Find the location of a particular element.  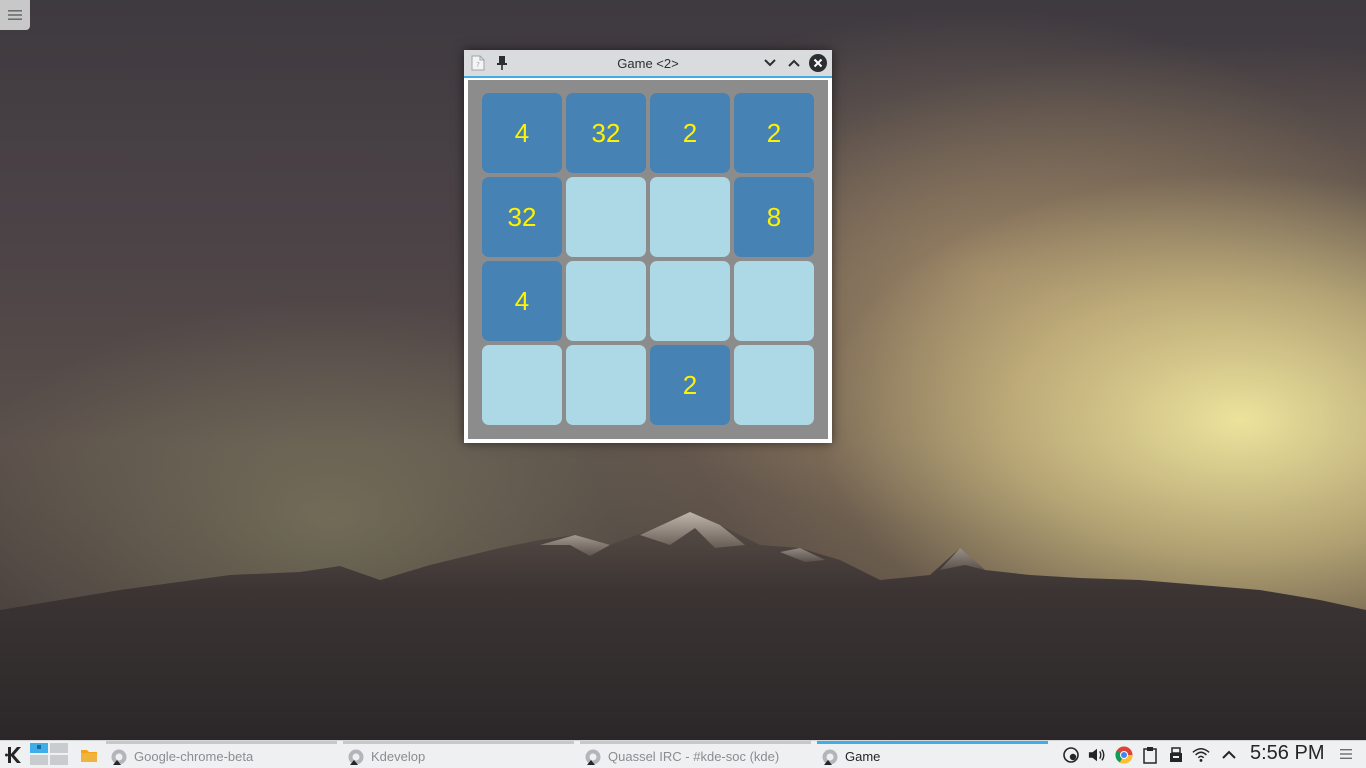

tile-r3-c2 is located at coordinates (606, 301).